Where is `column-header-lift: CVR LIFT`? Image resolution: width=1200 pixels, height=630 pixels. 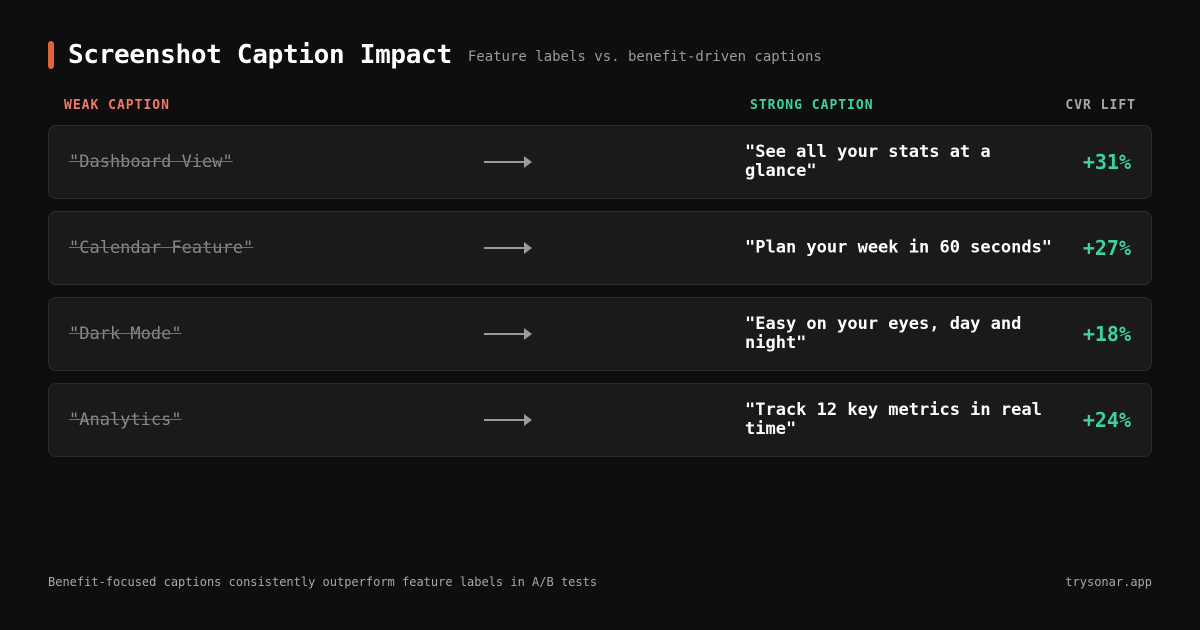
column-header-lift: CVR LIFT is located at coordinates (1100, 105).